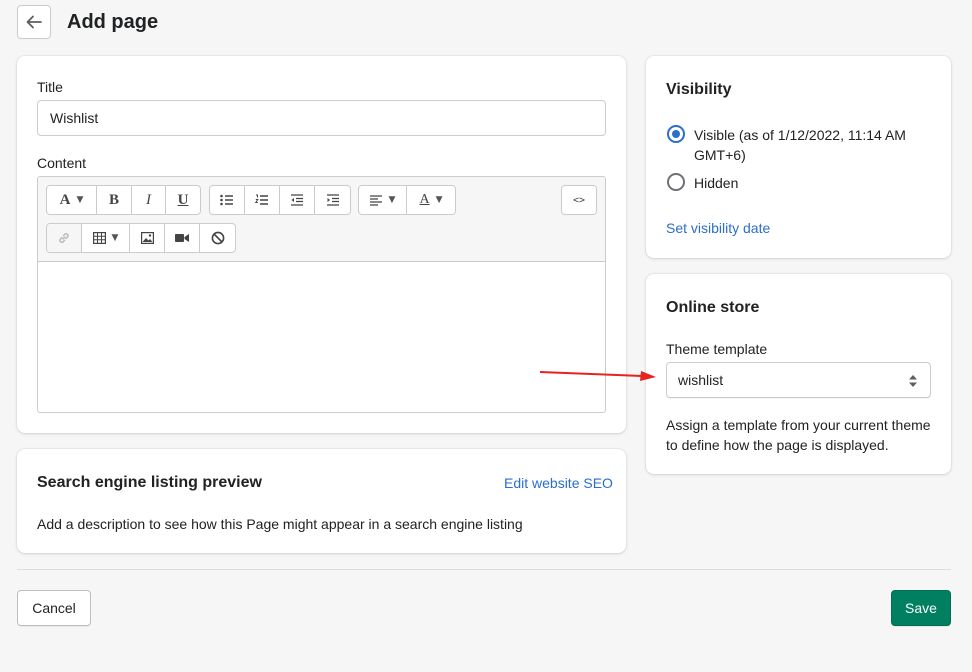 This screenshot has height=672, width=972. What do you see at coordinates (597, 376) in the screenshot?
I see `annotation-arrow-icon` at bounding box center [597, 376].